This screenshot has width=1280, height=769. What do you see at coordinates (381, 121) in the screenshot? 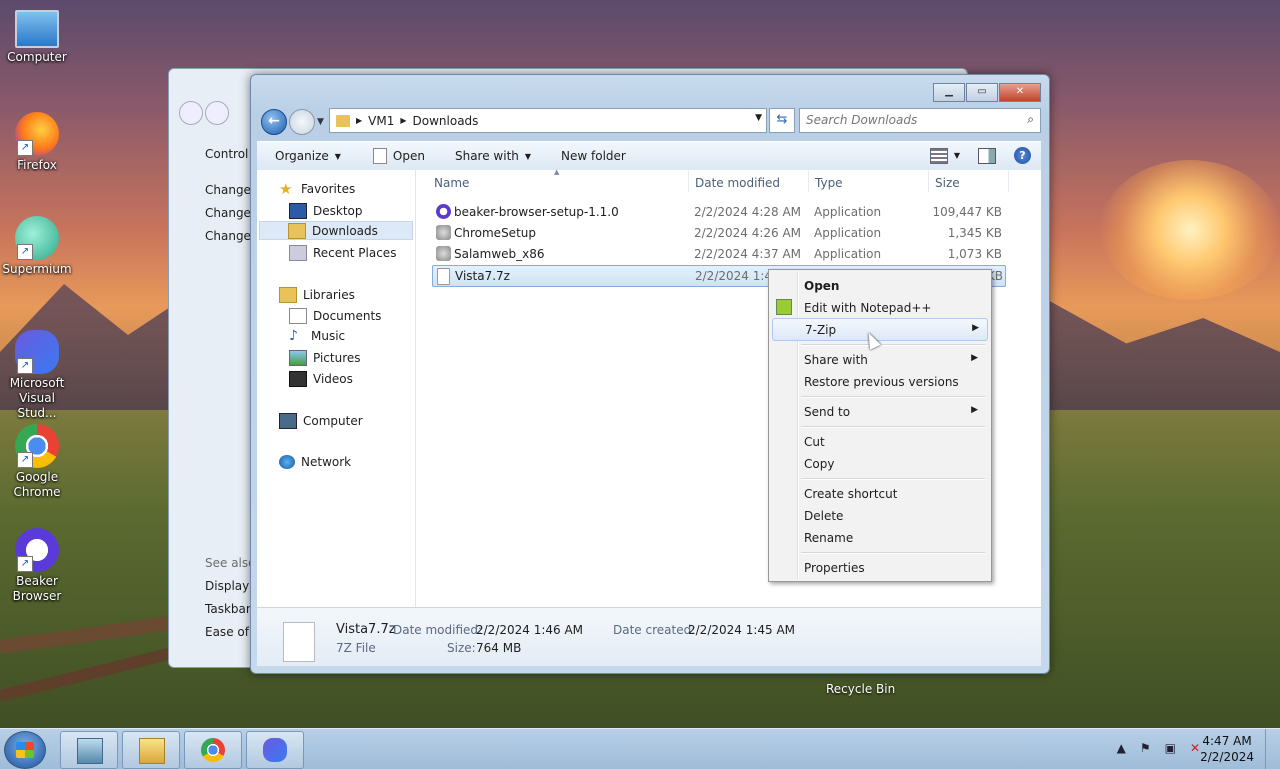
I see `breadcrumb-vm1: VM1` at bounding box center [381, 121].